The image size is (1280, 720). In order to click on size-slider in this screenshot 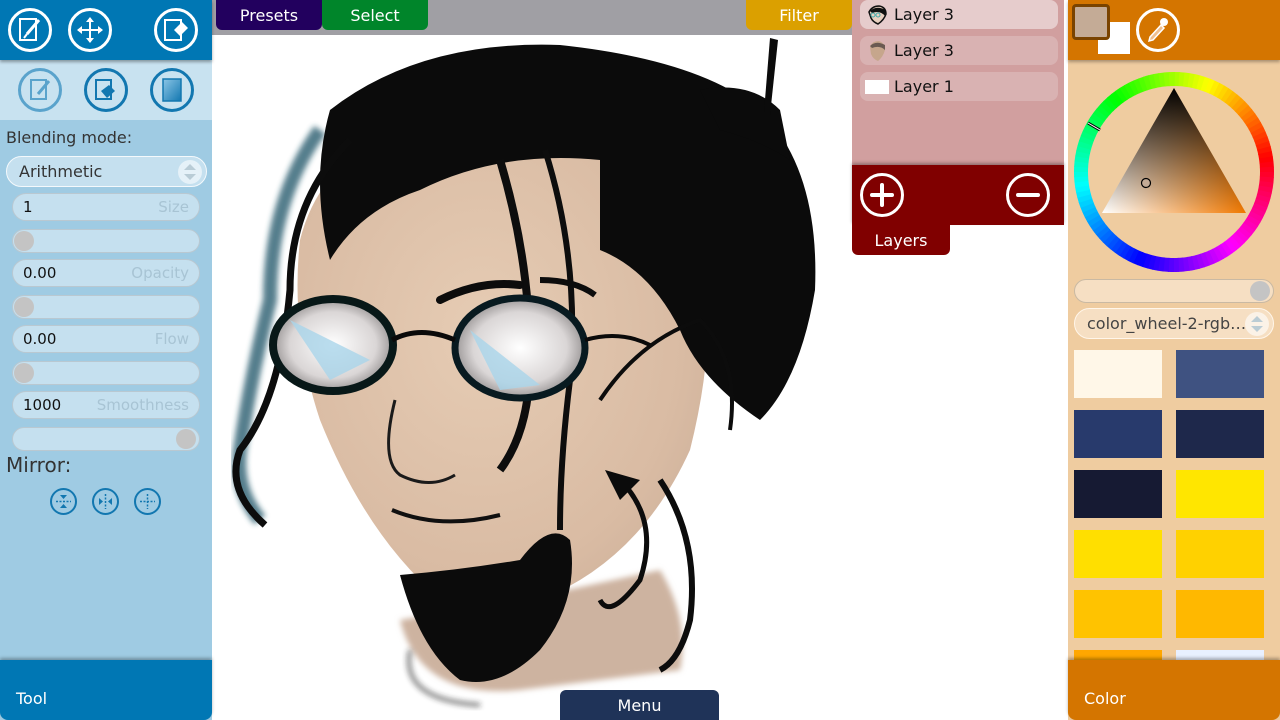, I will do `click(106, 241)`.